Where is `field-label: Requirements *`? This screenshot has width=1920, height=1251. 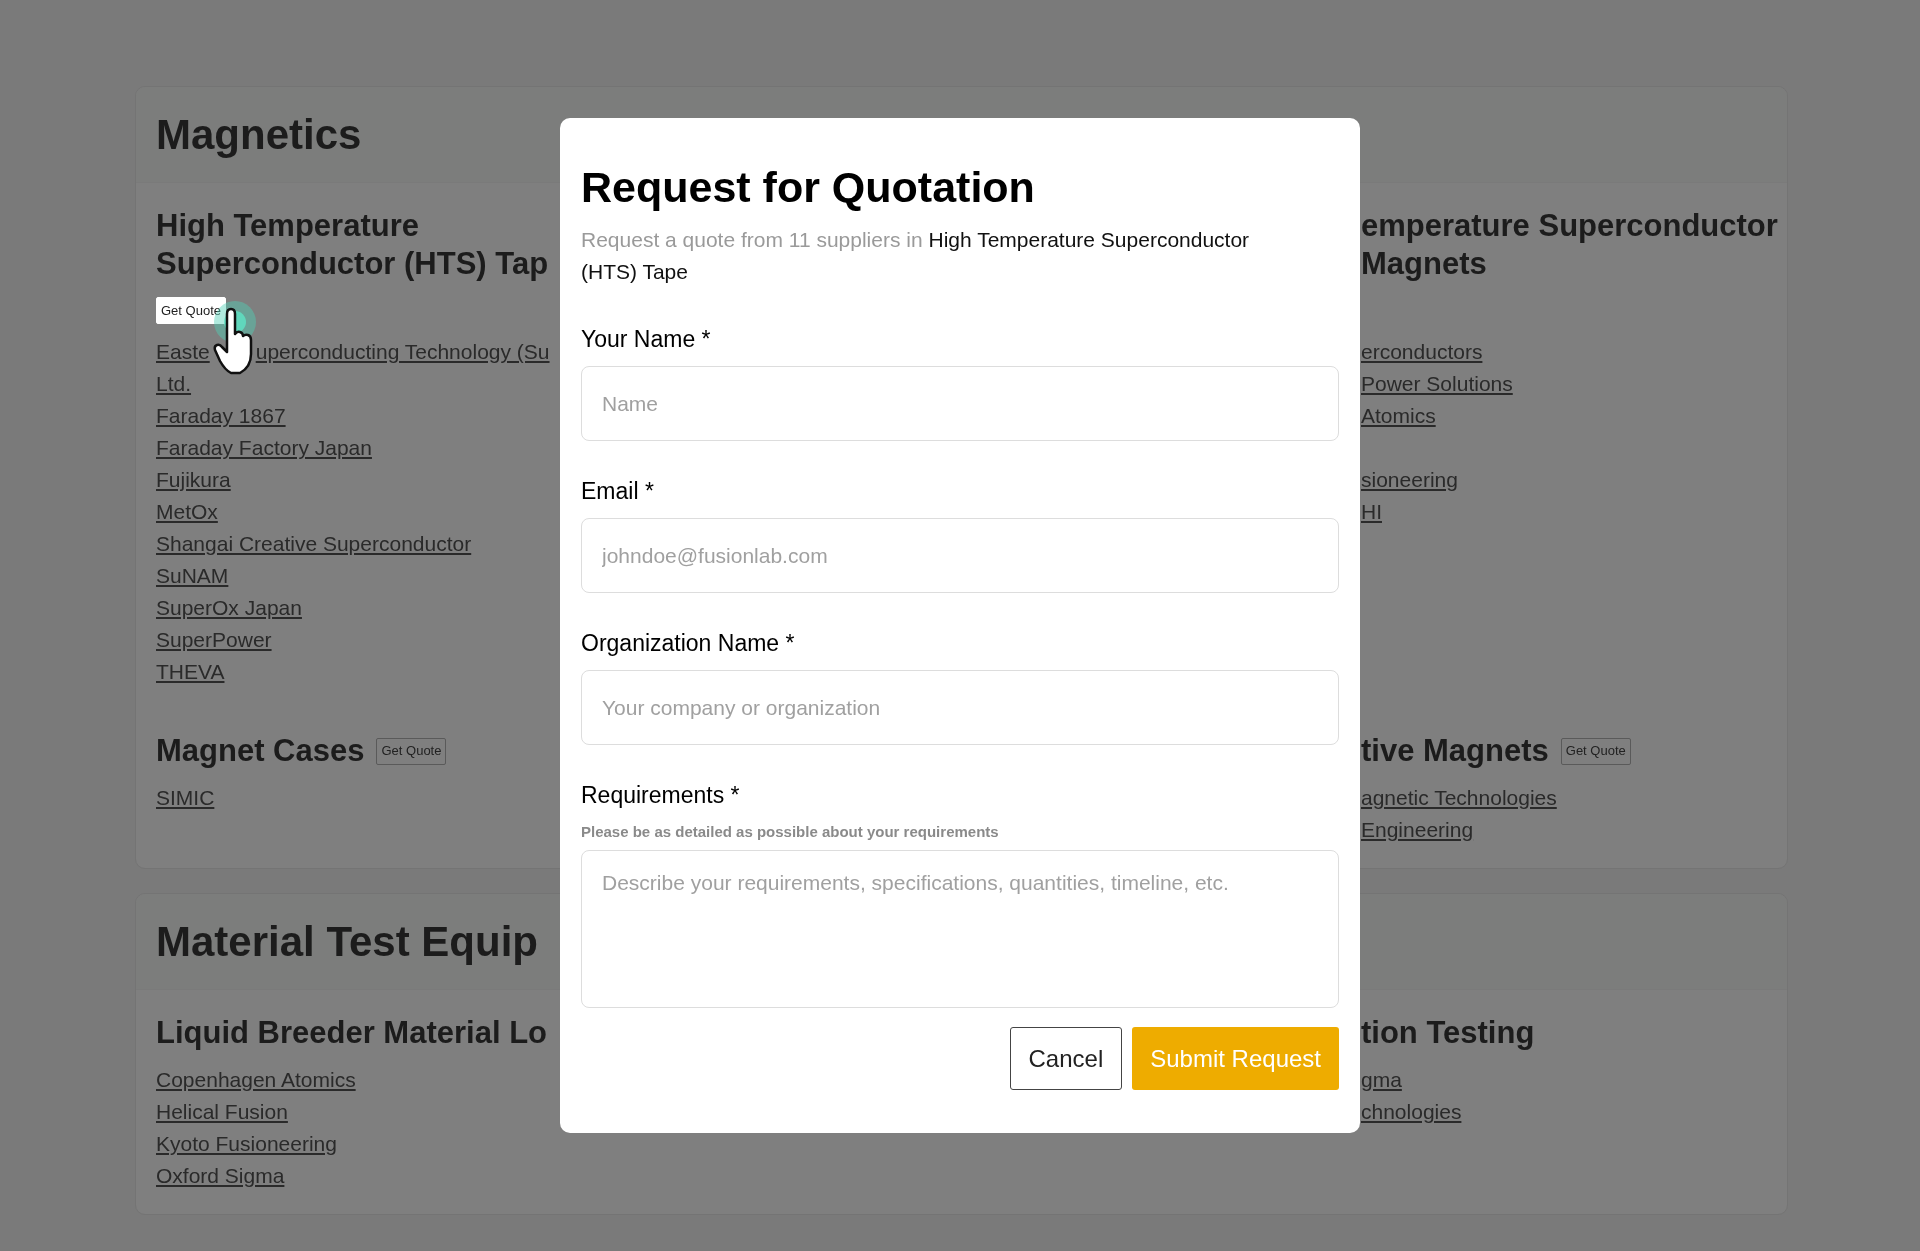 field-label: Requirements * is located at coordinates (661, 795).